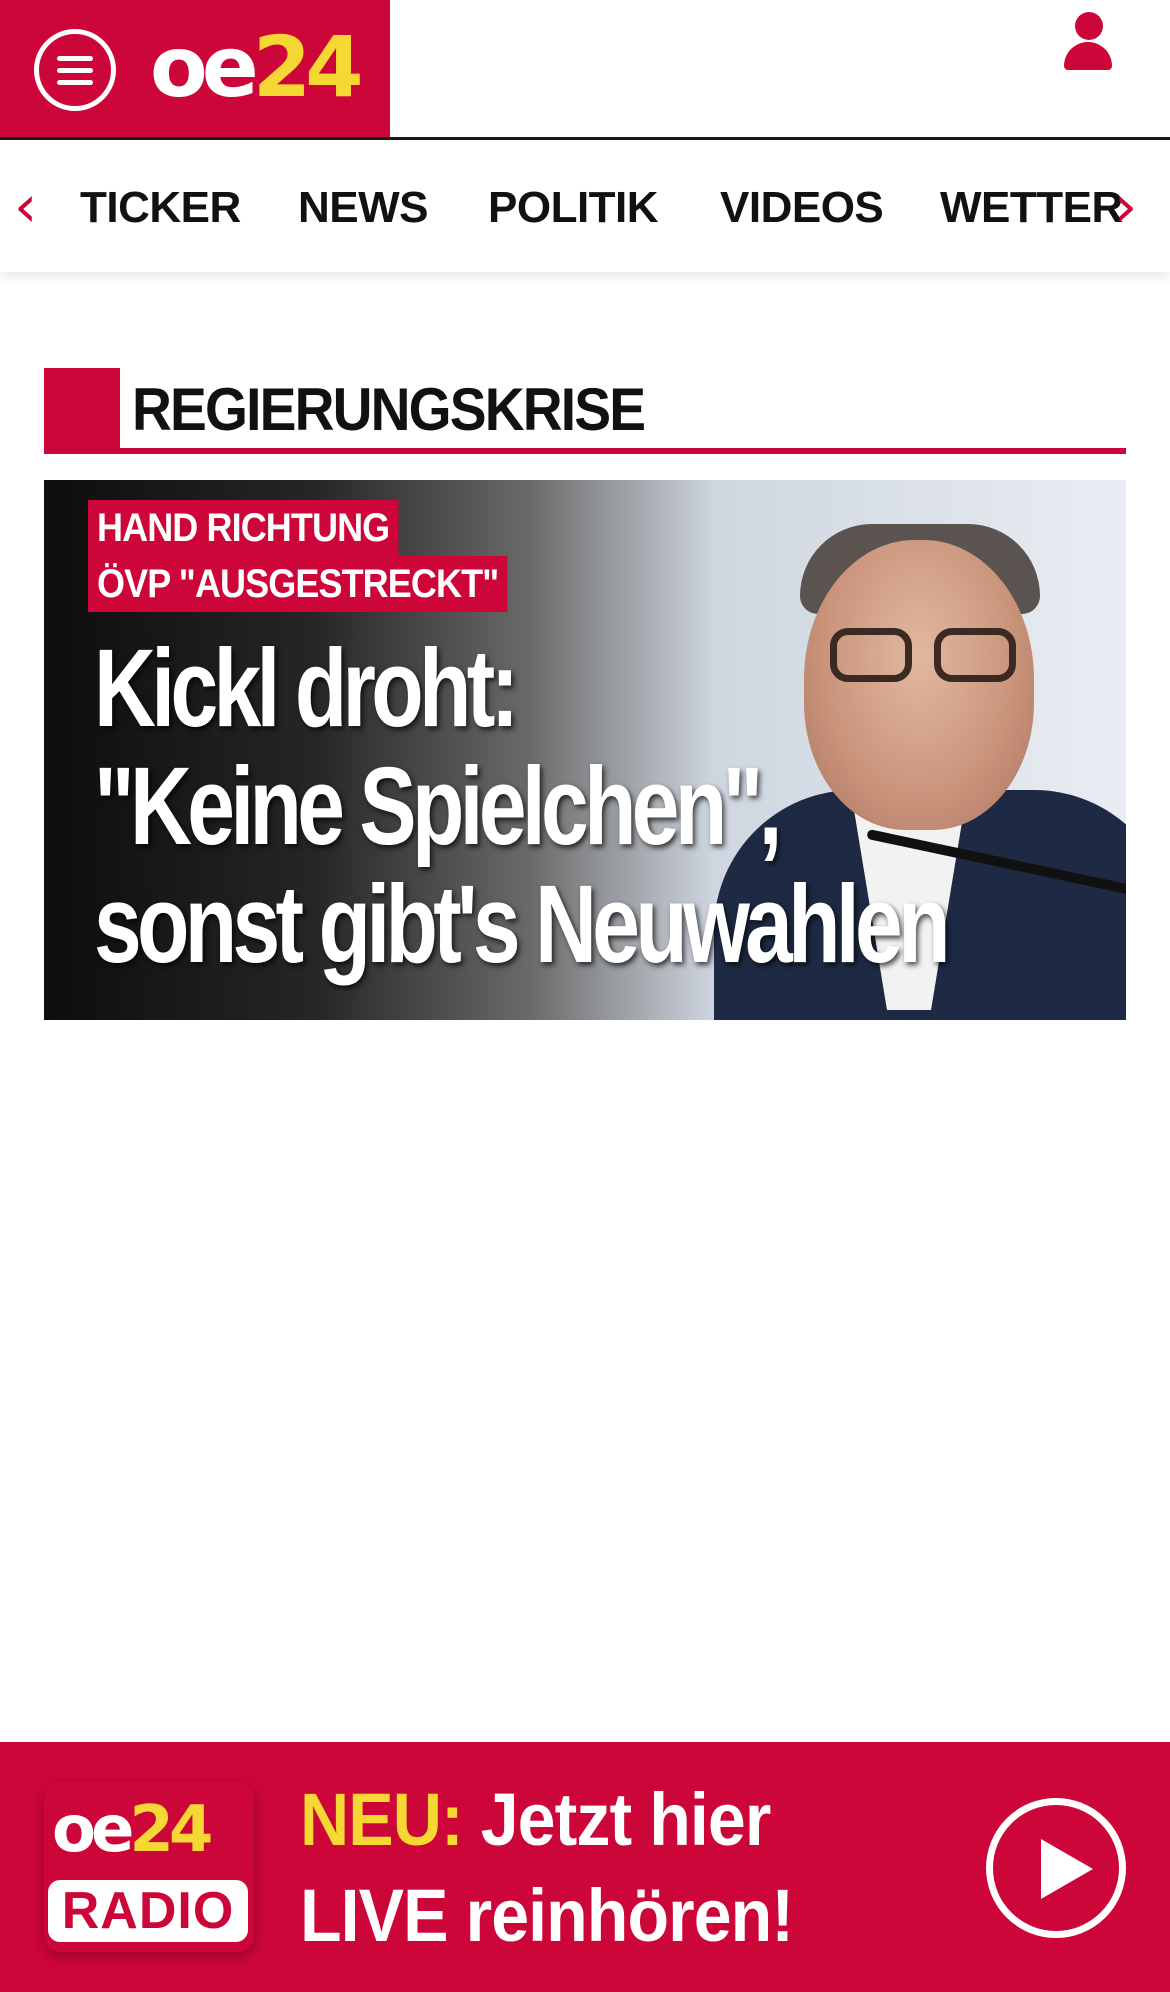 The height and width of the screenshot is (1992, 1170). What do you see at coordinates (802, 208) in the screenshot?
I see `nav-item-videos: VIDEOS` at bounding box center [802, 208].